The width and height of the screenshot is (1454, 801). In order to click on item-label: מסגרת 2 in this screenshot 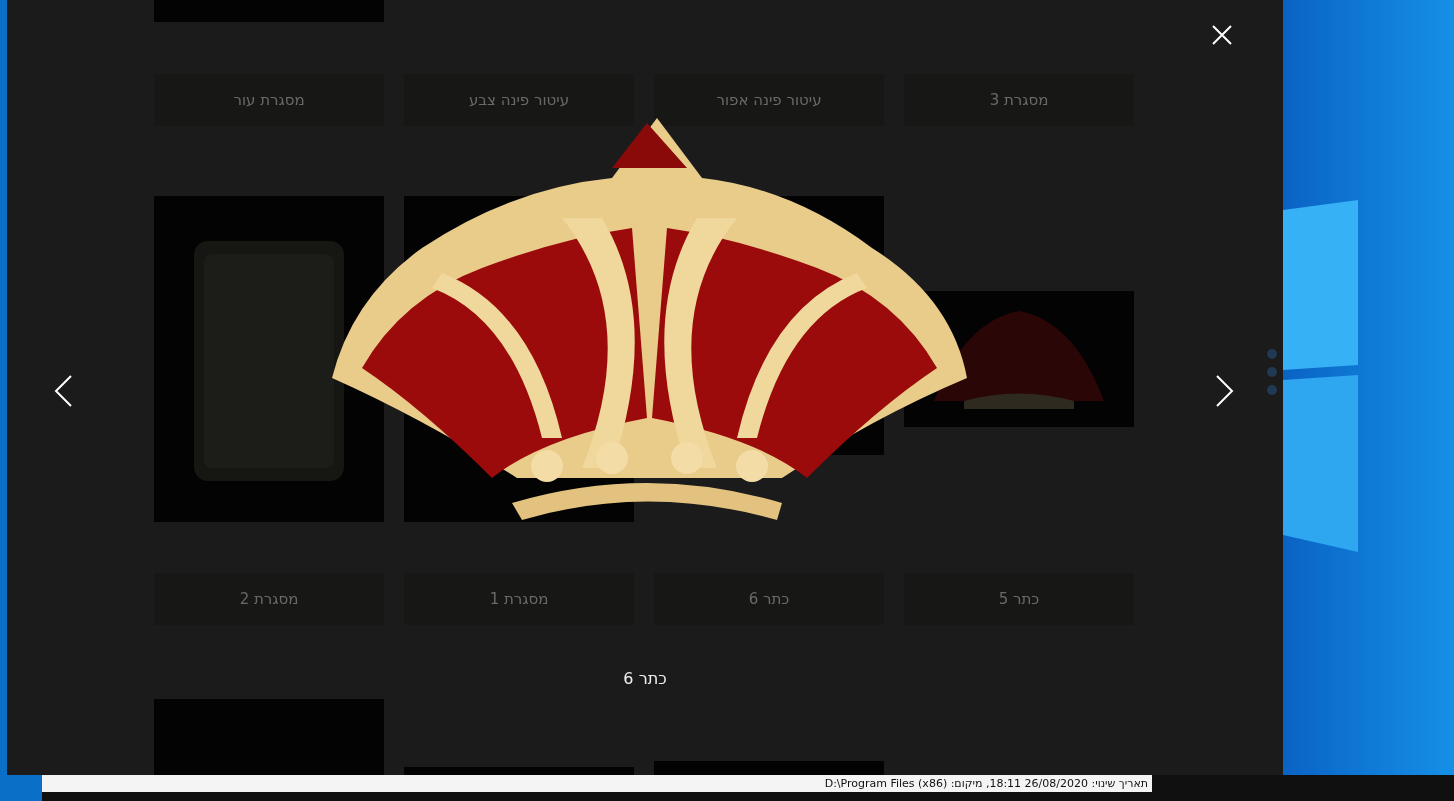, I will do `click(269, 599)`.